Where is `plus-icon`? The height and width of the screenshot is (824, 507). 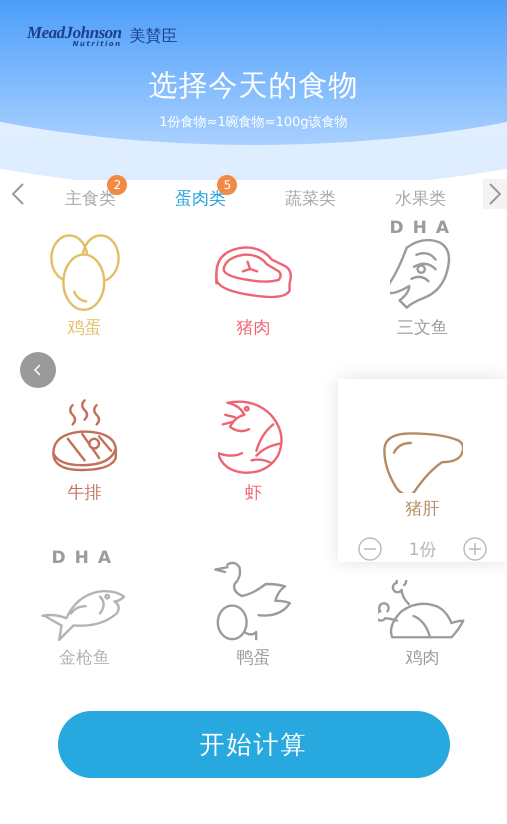 plus-icon is located at coordinates (475, 549).